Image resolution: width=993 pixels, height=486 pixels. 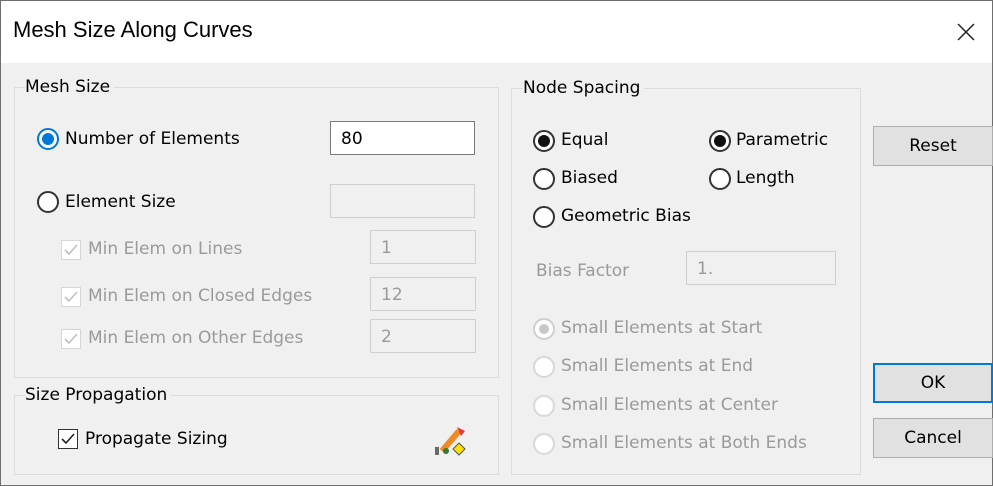 I want to click on small-both-radio, so click(x=544, y=444).